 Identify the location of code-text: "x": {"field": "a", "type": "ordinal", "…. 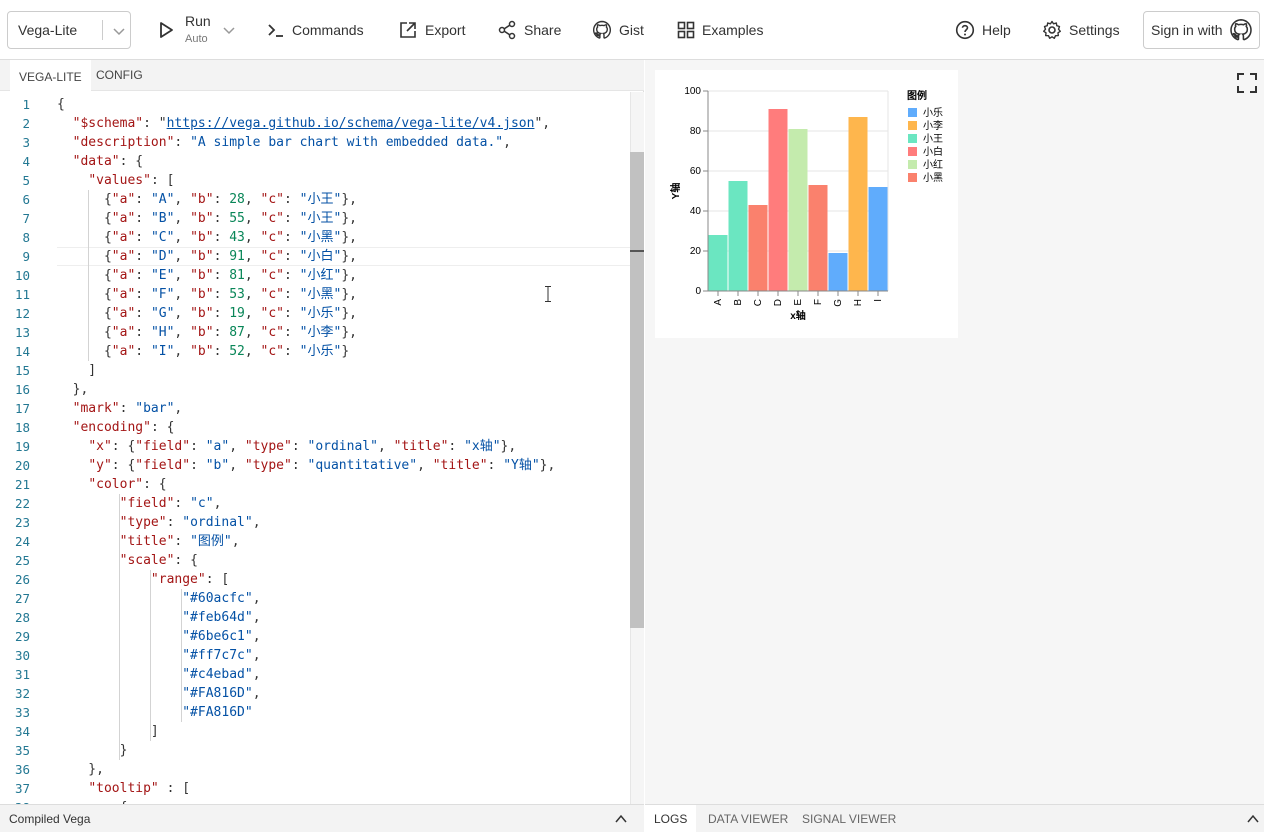
(302, 446).